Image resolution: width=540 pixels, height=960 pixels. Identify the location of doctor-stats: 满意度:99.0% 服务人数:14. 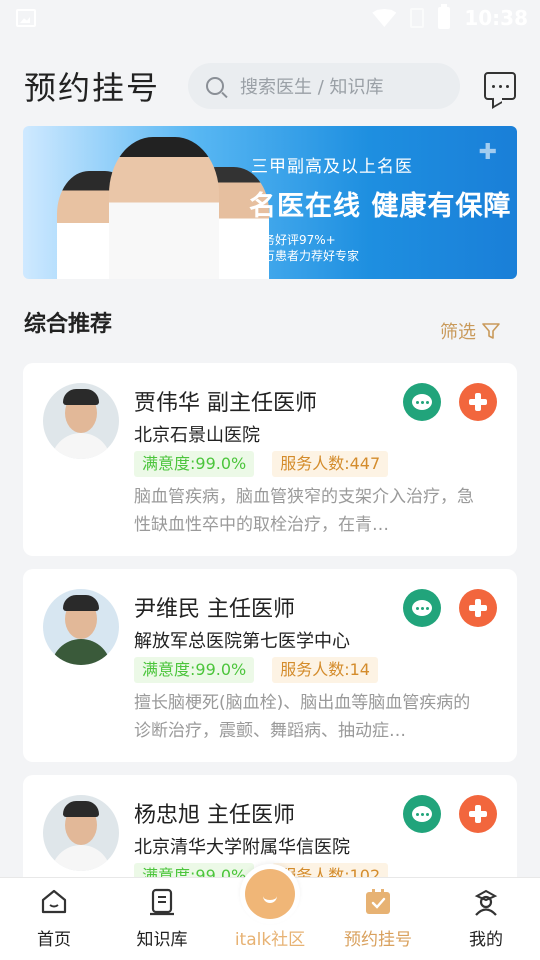
(256, 670).